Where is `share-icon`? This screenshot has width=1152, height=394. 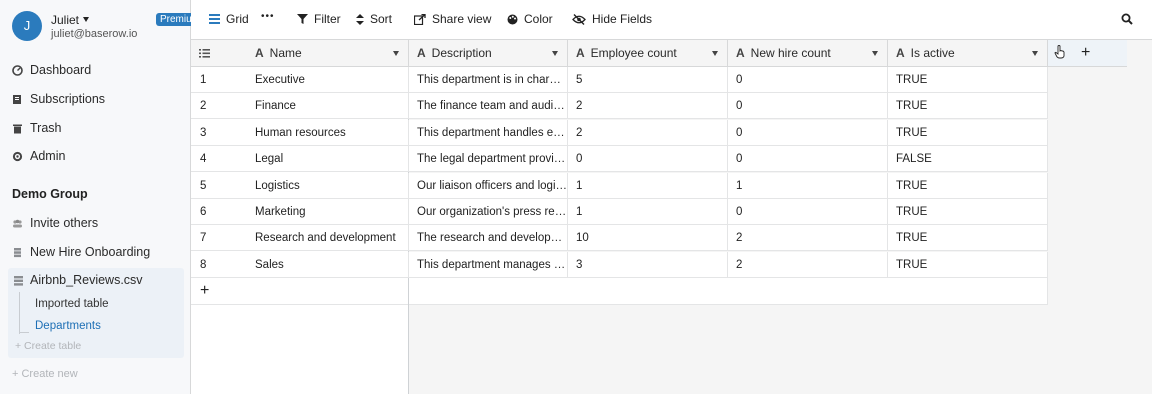 share-icon is located at coordinates (420, 19).